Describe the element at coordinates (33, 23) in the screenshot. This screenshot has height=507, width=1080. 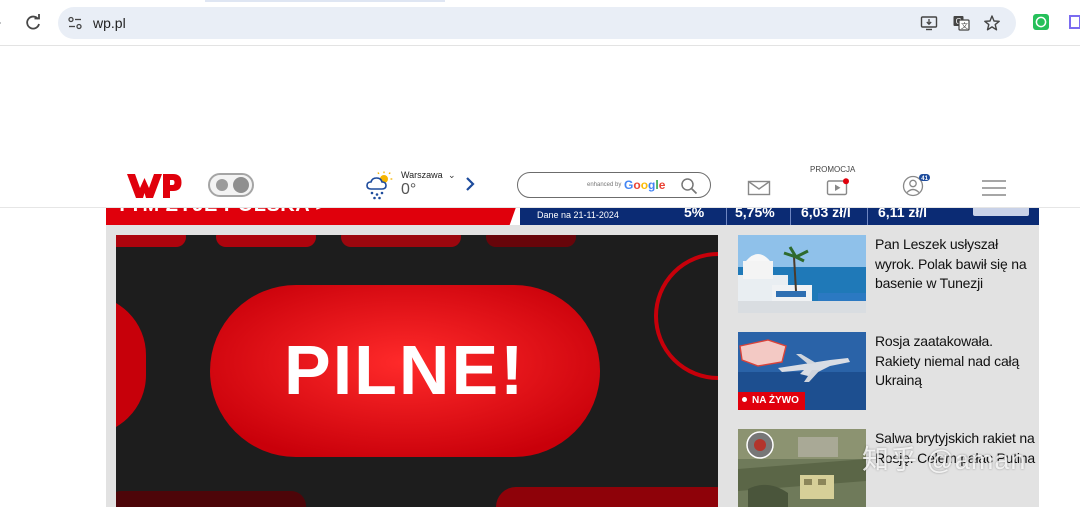
I see `reload-icon` at that location.